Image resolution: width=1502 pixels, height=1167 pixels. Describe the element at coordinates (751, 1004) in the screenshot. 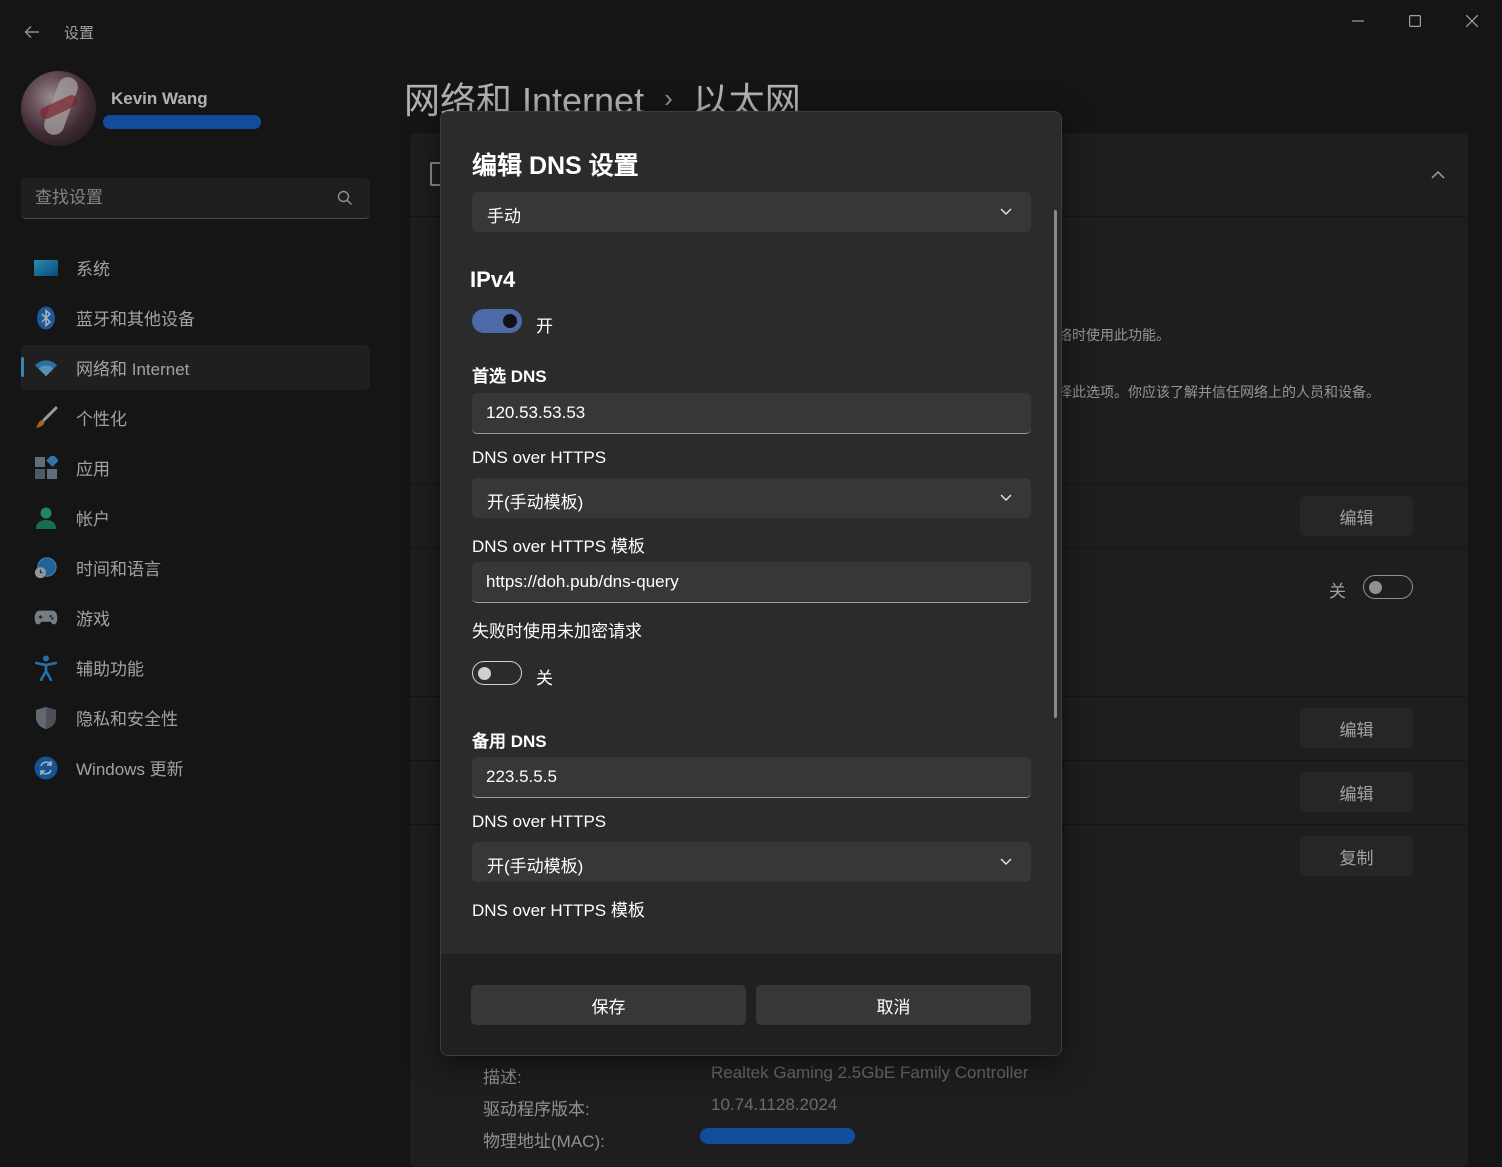

I see `dialog-footer: 保存 取消` at that location.